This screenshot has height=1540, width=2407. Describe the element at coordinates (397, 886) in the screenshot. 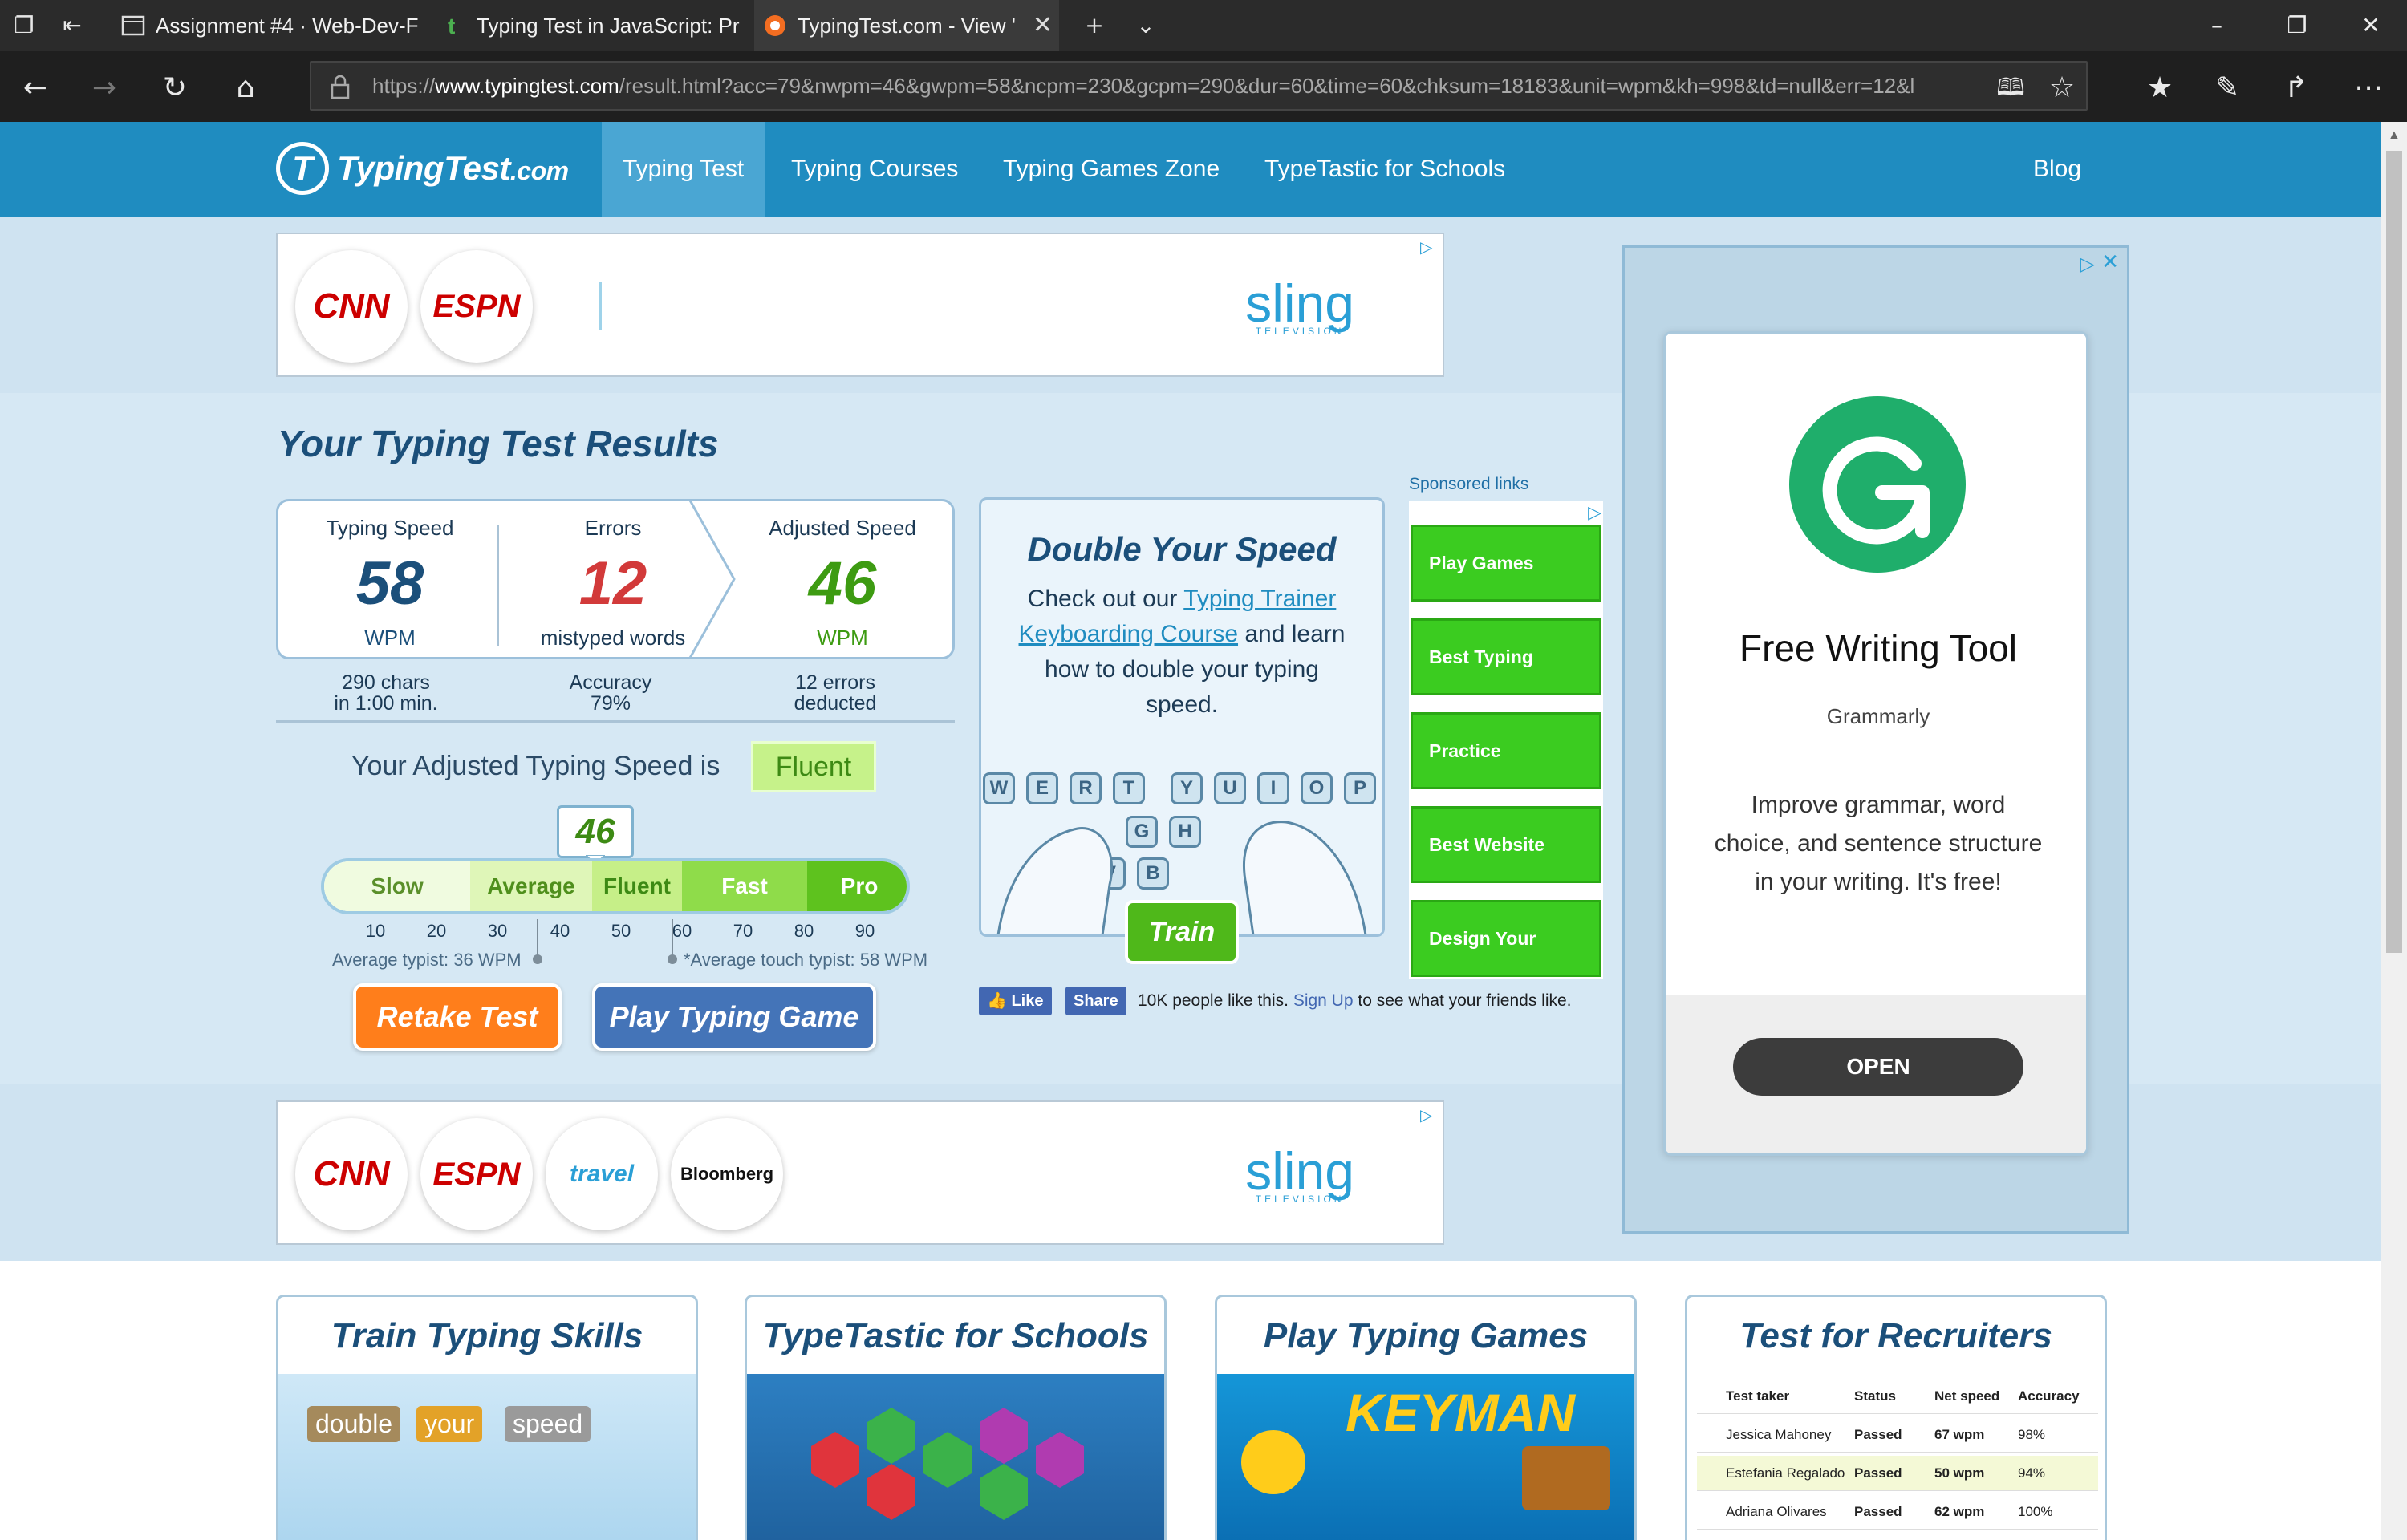

I see `meter-slow: Slow` at that location.